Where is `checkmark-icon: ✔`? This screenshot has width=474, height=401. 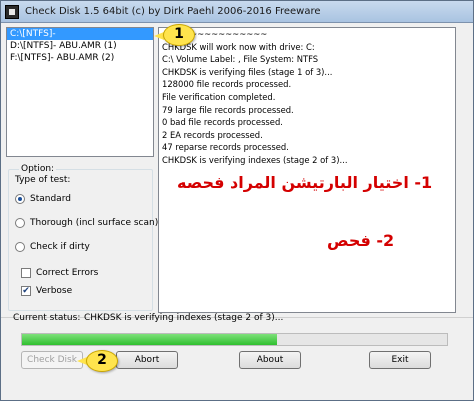 checkmark-icon: ✔ is located at coordinates (26, 291).